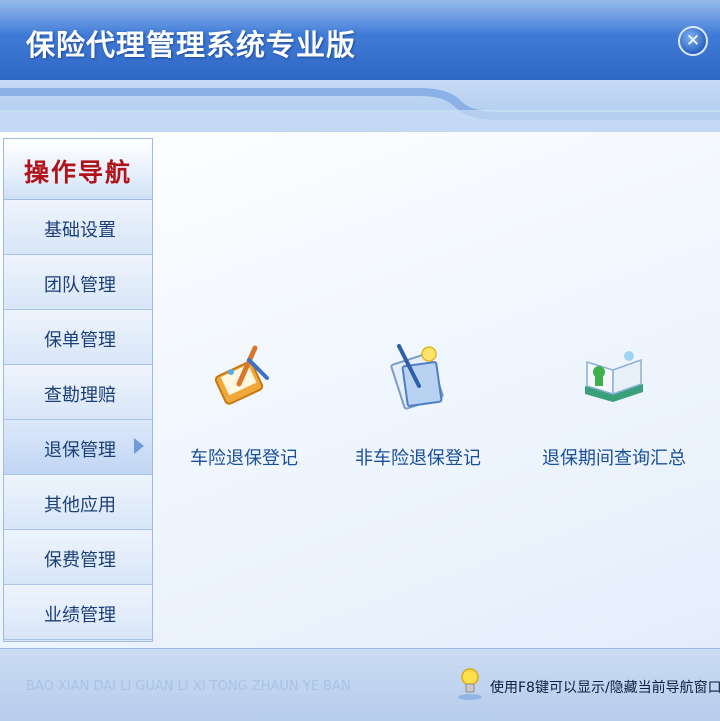 The image size is (720, 721). Describe the element at coordinates (191, 45) in the screenshot. I see `app-title: 保险代理管理系统专业版` at that location.